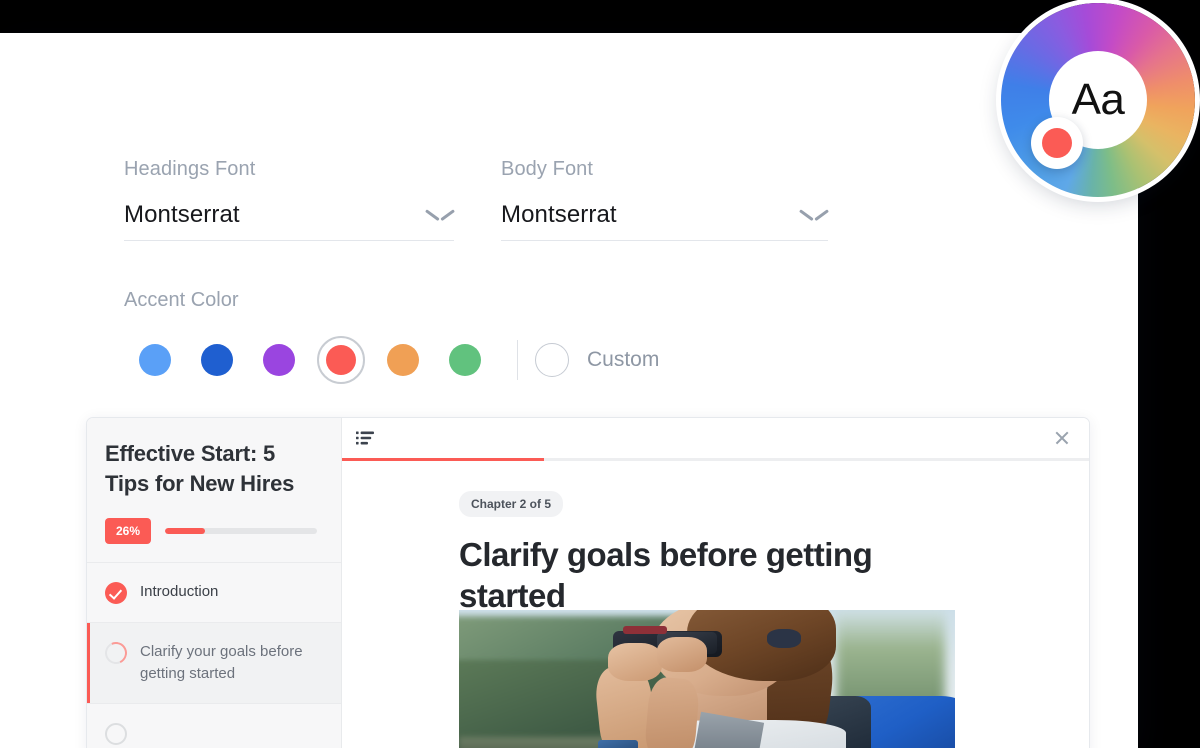 The width and height of the screenshot is (1200, 748). I want to click on color-wheel-handle, so click(1057, 143).